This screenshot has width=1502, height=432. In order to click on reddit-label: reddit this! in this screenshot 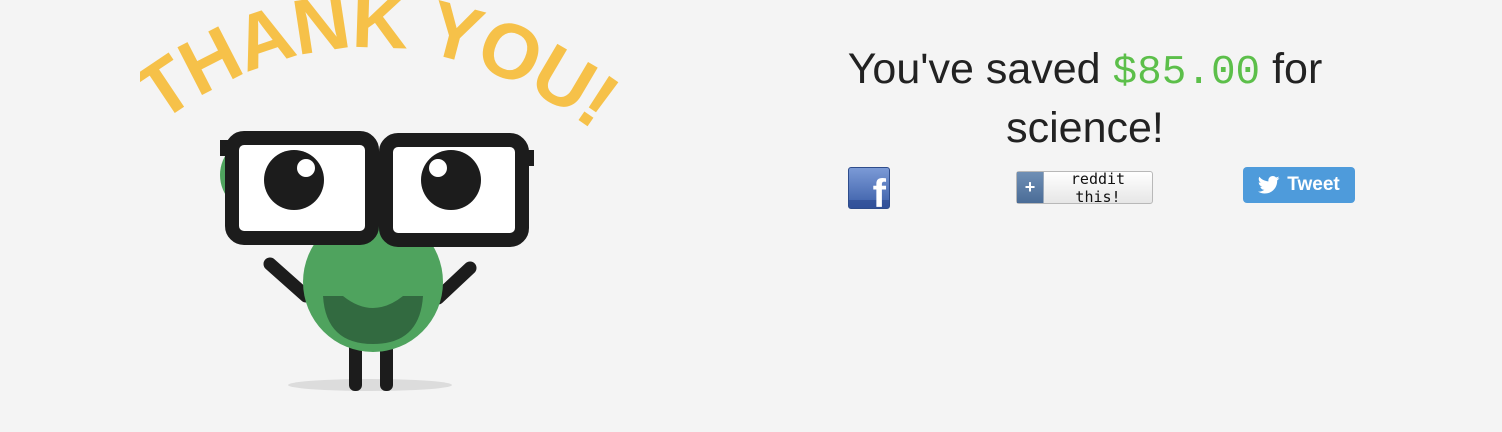, I will do `click(1098, 187)`.